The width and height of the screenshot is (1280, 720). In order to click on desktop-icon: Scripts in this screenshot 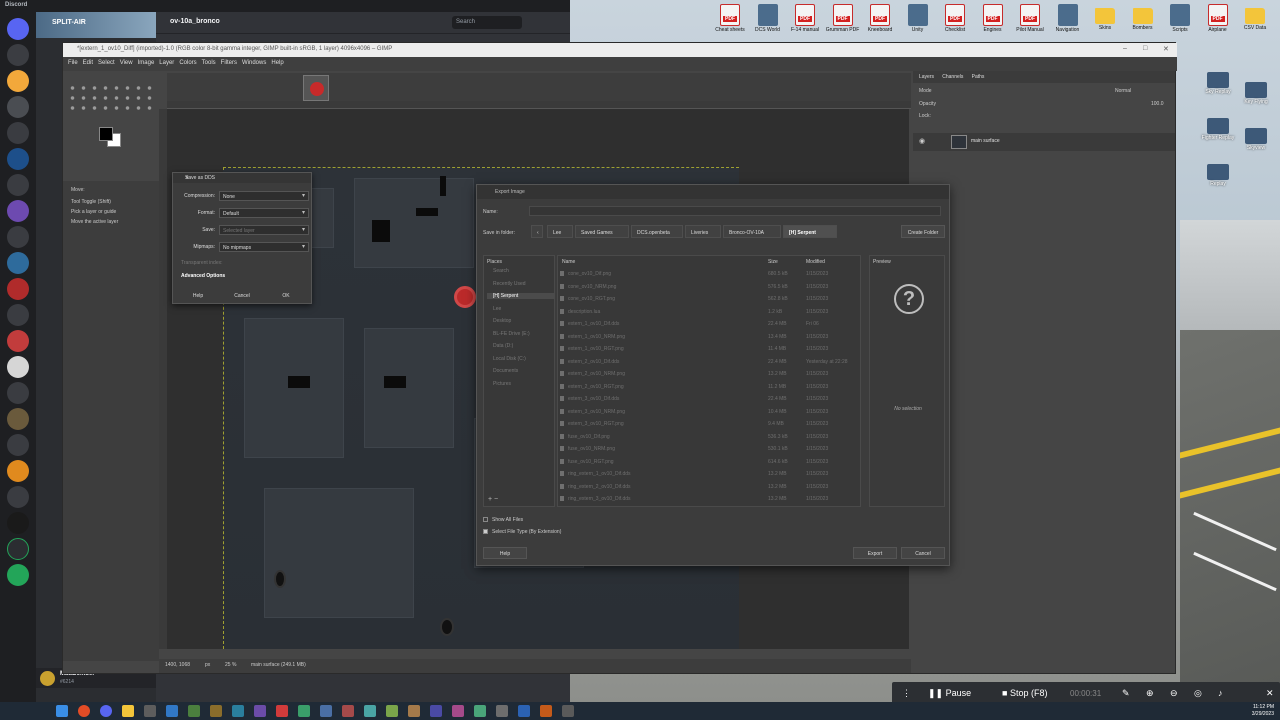, I will do `click(1180, 18)`.